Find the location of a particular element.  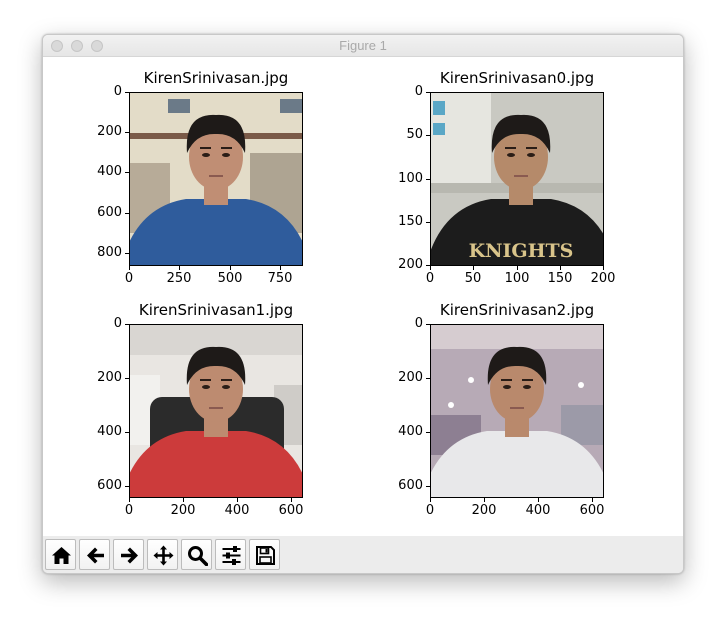

configure-subplots-button is located at coordinates (230, 554).